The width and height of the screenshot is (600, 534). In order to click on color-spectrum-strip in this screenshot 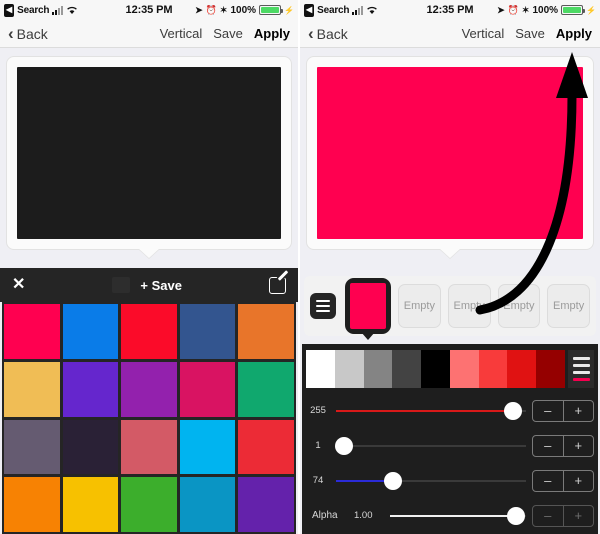, I will do `click(450, 369)`.